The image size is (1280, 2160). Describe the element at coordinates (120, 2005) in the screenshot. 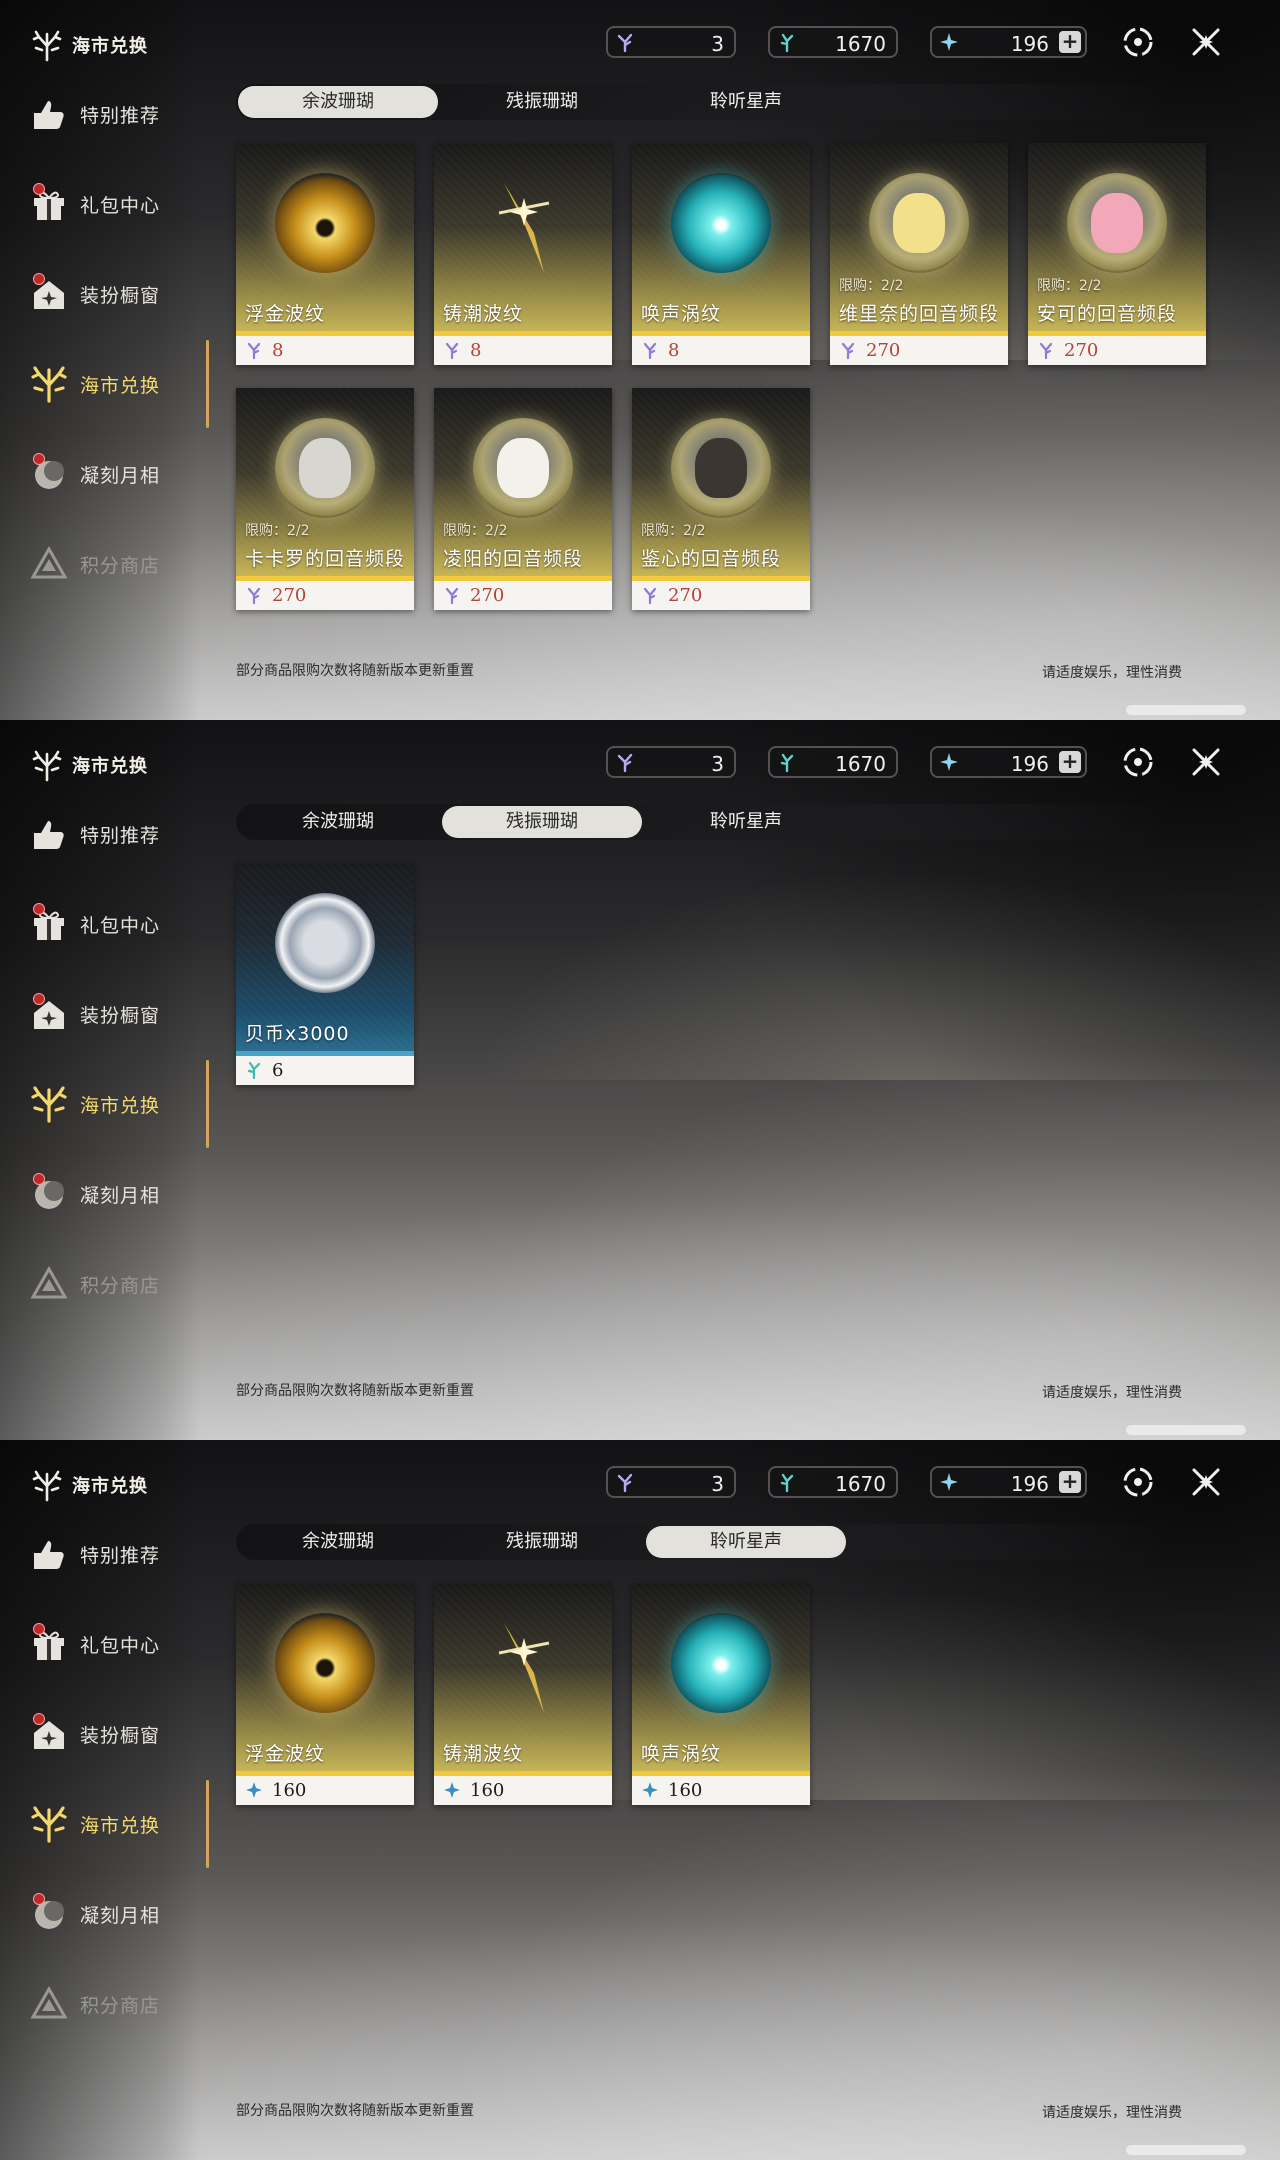

I see `sidebar-item-label: 积分商店` at that location.